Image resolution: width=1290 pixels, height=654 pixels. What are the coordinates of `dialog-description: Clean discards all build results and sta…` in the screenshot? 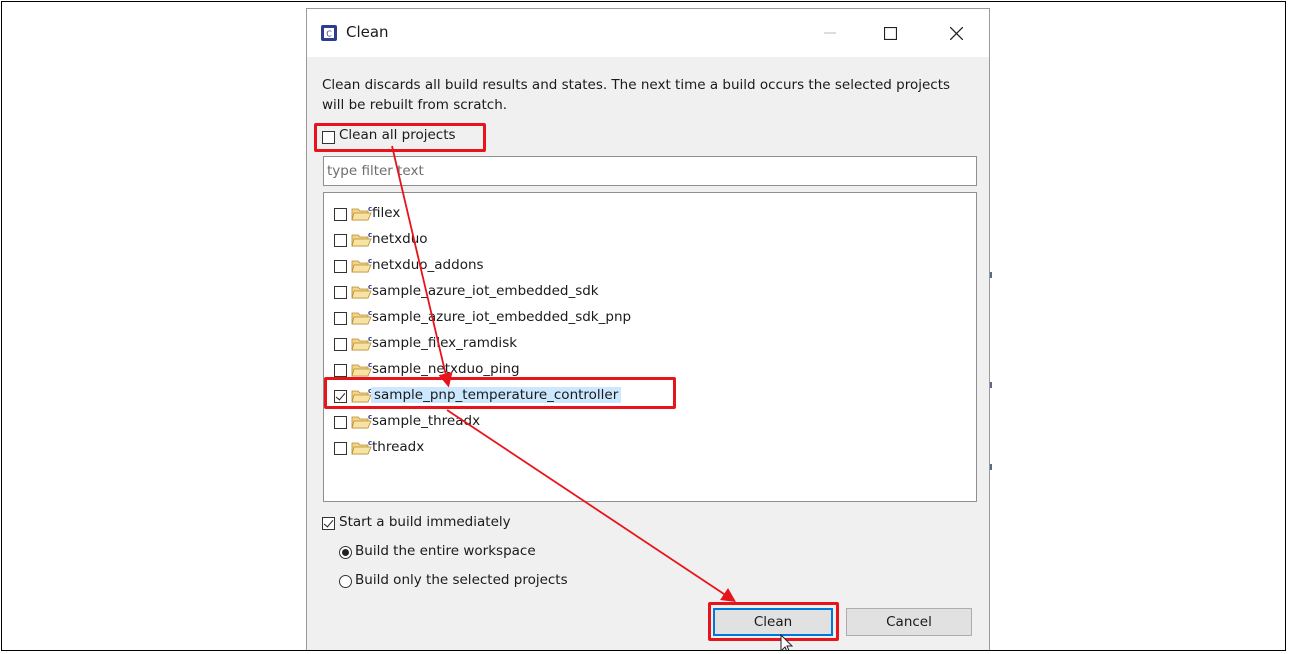 It's located at (636, 95).